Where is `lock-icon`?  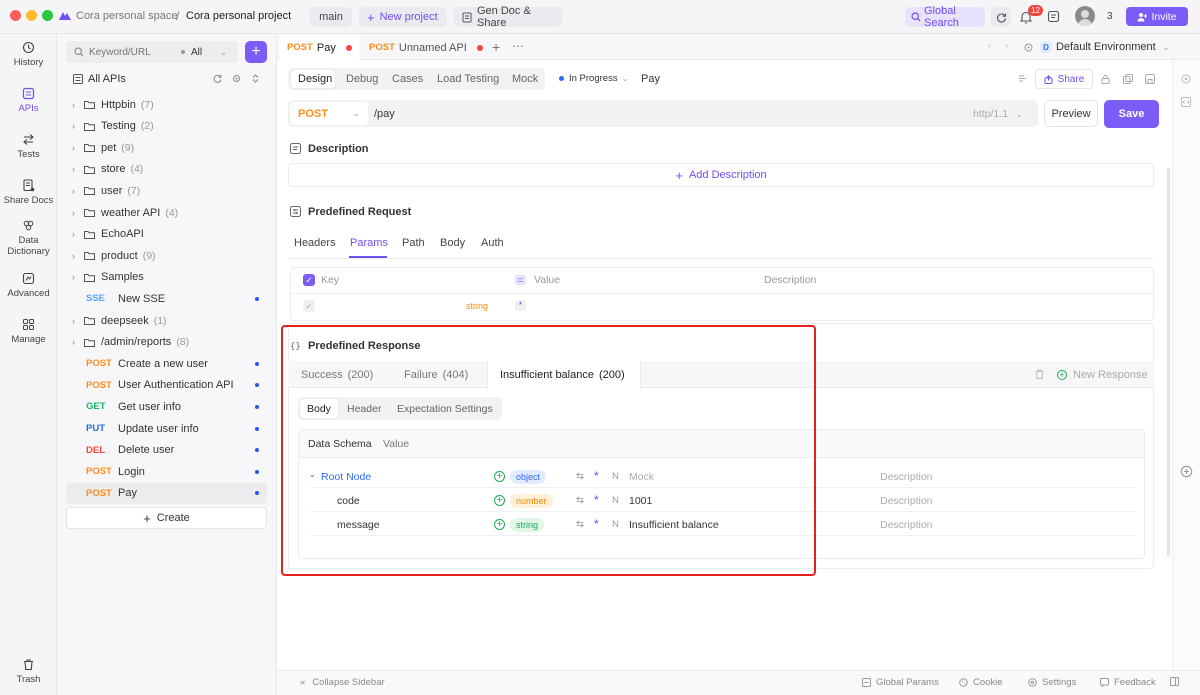 lock-icon is located at coordinates (1105, 79).